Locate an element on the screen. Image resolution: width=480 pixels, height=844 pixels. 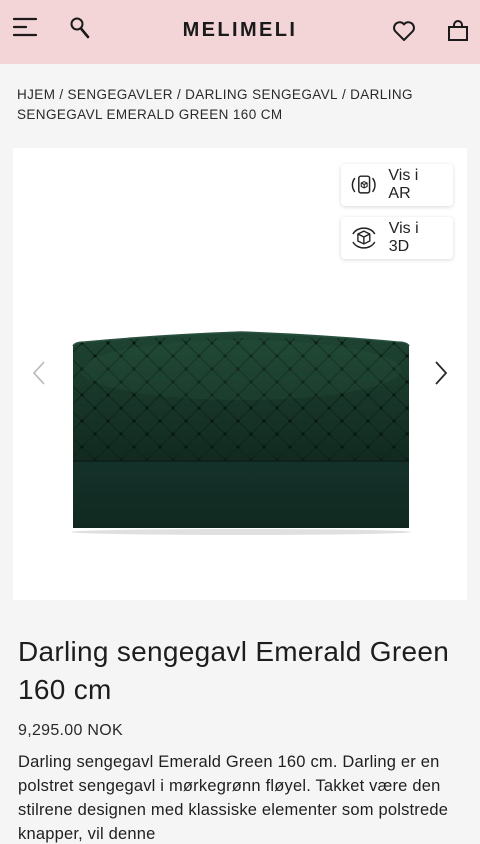
breadcrumb-darling: DARLING SENGEGAVL is located at coordinates (261, 94).